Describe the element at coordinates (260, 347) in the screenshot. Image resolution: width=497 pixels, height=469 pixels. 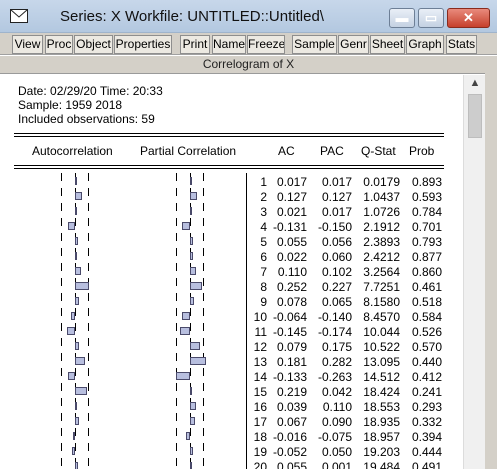
I see `row-lag: 12` at that location.